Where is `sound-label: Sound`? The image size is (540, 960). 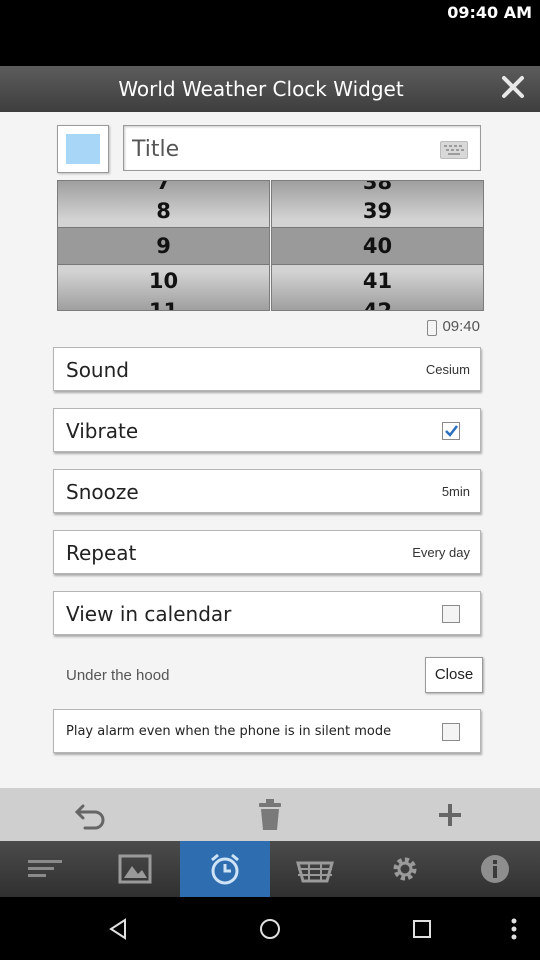
sound-label: Sound is located at coordinates (97, 370).